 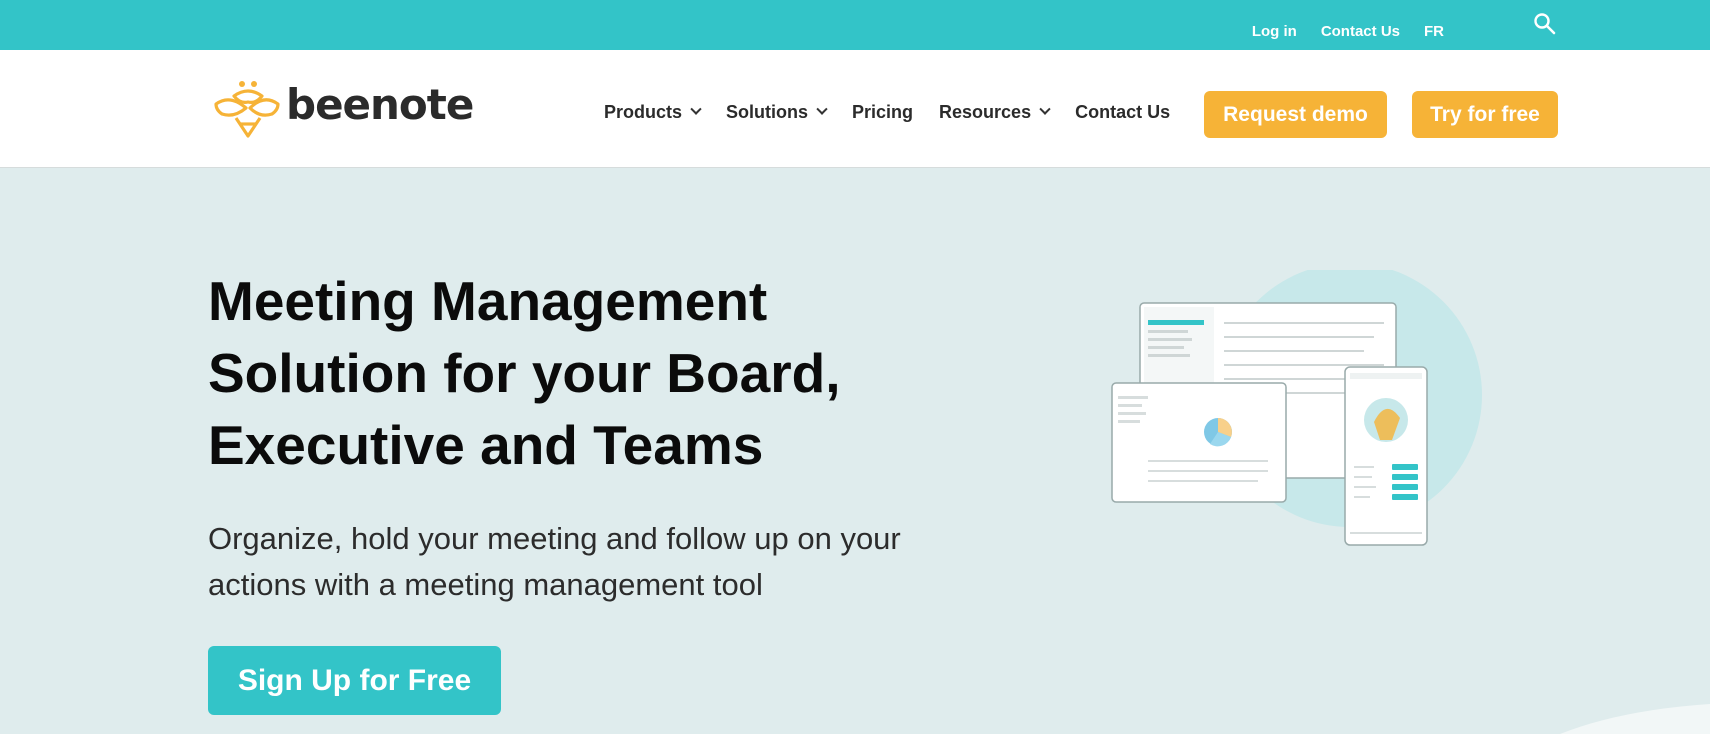 I want to click on utility-links: Log in Contact Us FR, so click(x=1336, y=25).